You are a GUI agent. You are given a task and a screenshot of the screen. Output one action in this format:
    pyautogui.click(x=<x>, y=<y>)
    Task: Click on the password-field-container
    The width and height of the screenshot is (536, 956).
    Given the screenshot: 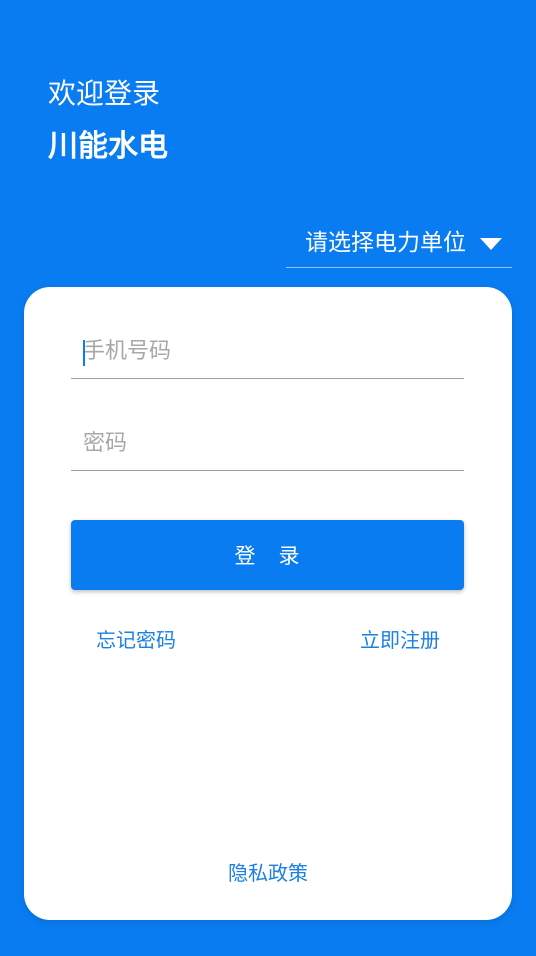 What is the action you would take?
    pyautogui.click(x=267, y=444)
    